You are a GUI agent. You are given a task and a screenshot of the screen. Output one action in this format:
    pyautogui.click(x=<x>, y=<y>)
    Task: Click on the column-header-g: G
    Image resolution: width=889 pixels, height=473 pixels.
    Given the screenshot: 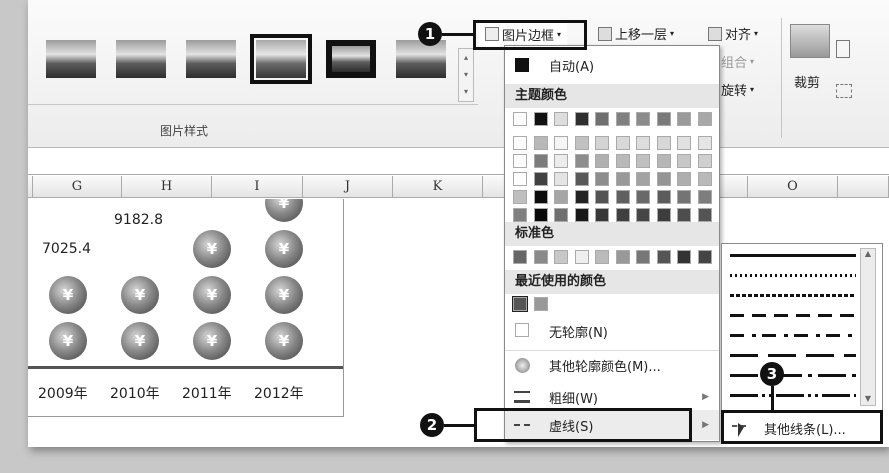 What is the action you would take?
    pyautogui.click(x=77, y=187)
    